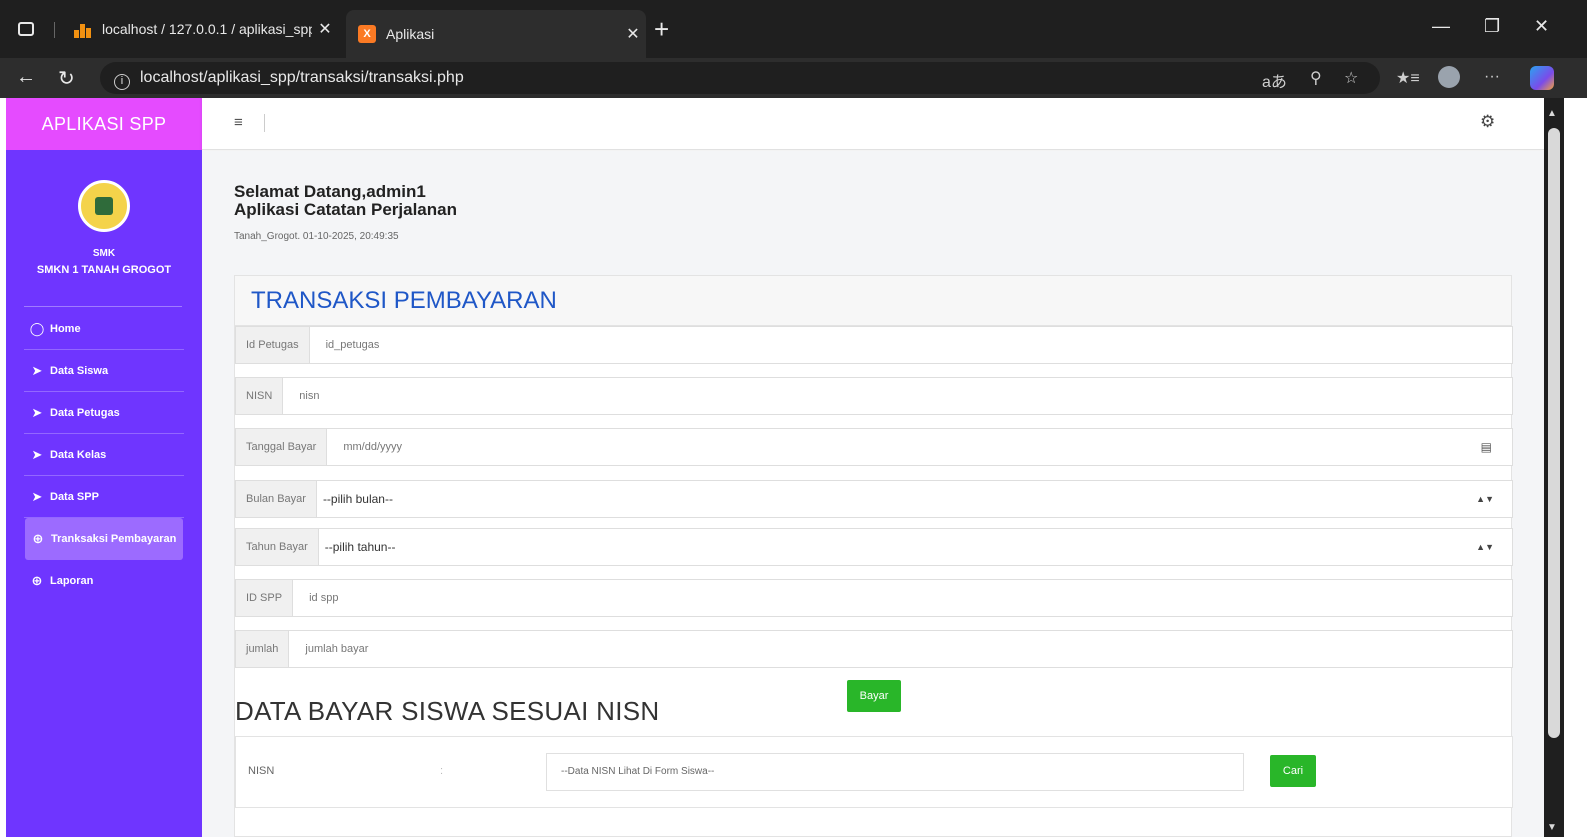  Describe the element at coordinates (911, 345) in the screenshot. I see `id-petugas-input: id_petugas` at that location.